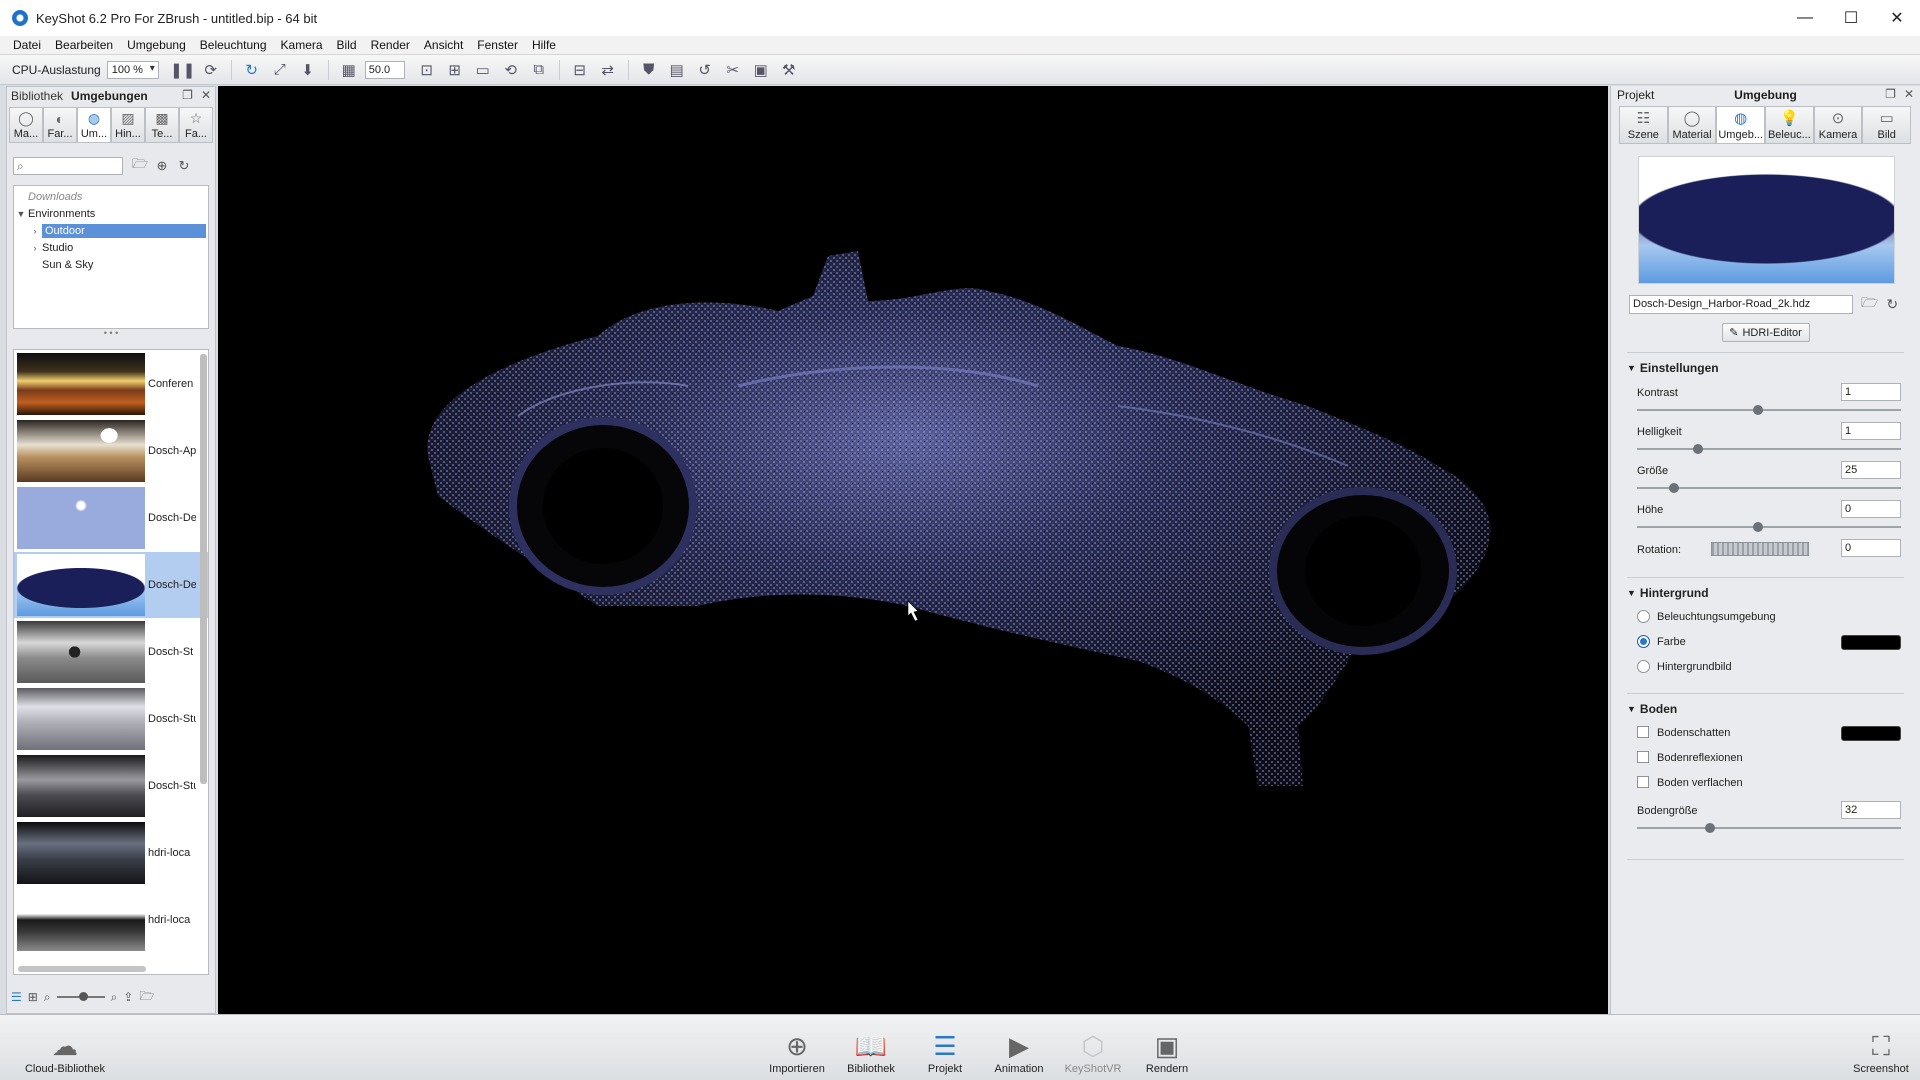 The width and height of the screenshot is (1920, 1080). What do you see at coordinates (1765, 368) in the screenshot?
I see `settings-header: ▼ Einstellungen` at bounding box center [1765, 368].